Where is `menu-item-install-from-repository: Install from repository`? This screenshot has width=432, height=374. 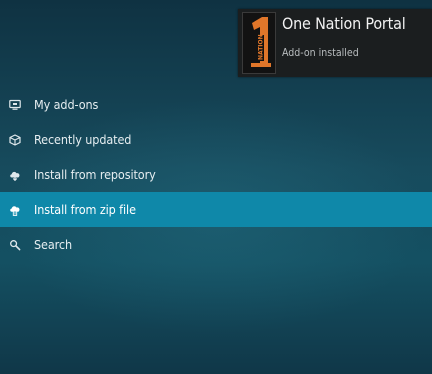 menu-item-install-from-repository: Install from repository is located at coordinates (216, 174).